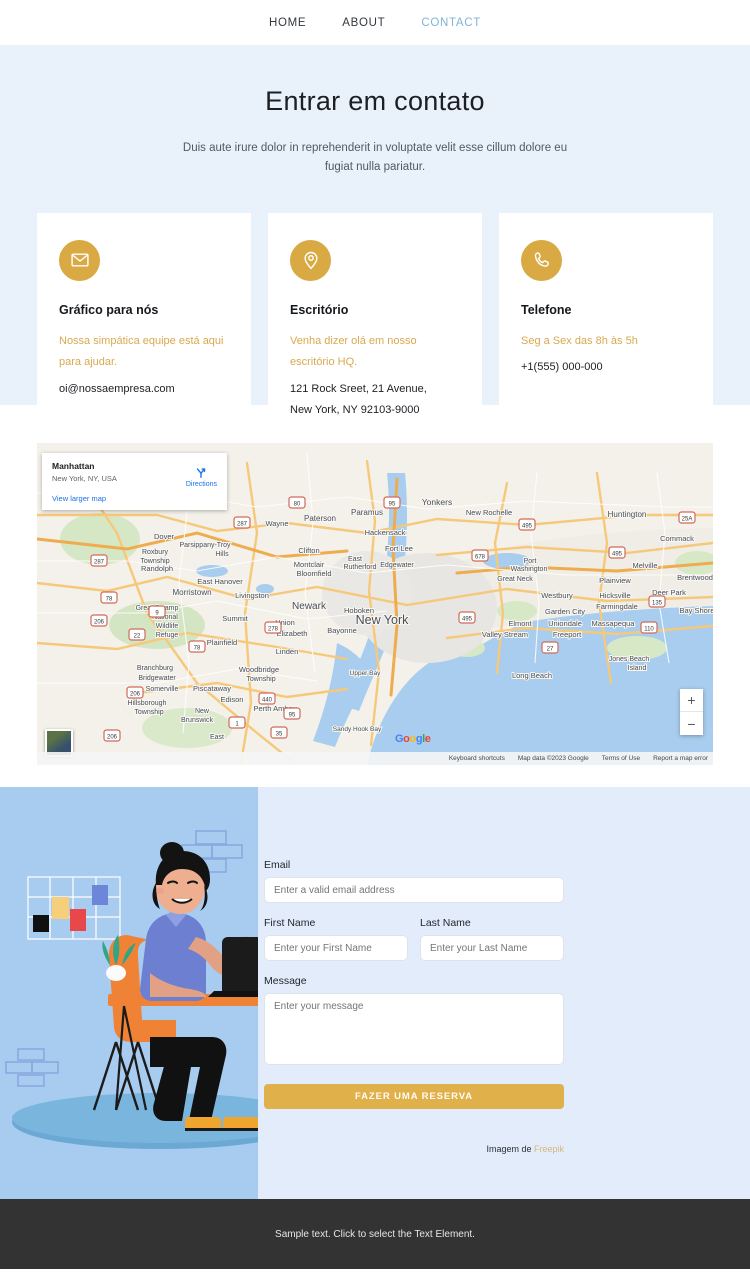  Describe the element at coordinates (532, 675) in the screenshot. I see `svg-text: Long Beach` at that location.